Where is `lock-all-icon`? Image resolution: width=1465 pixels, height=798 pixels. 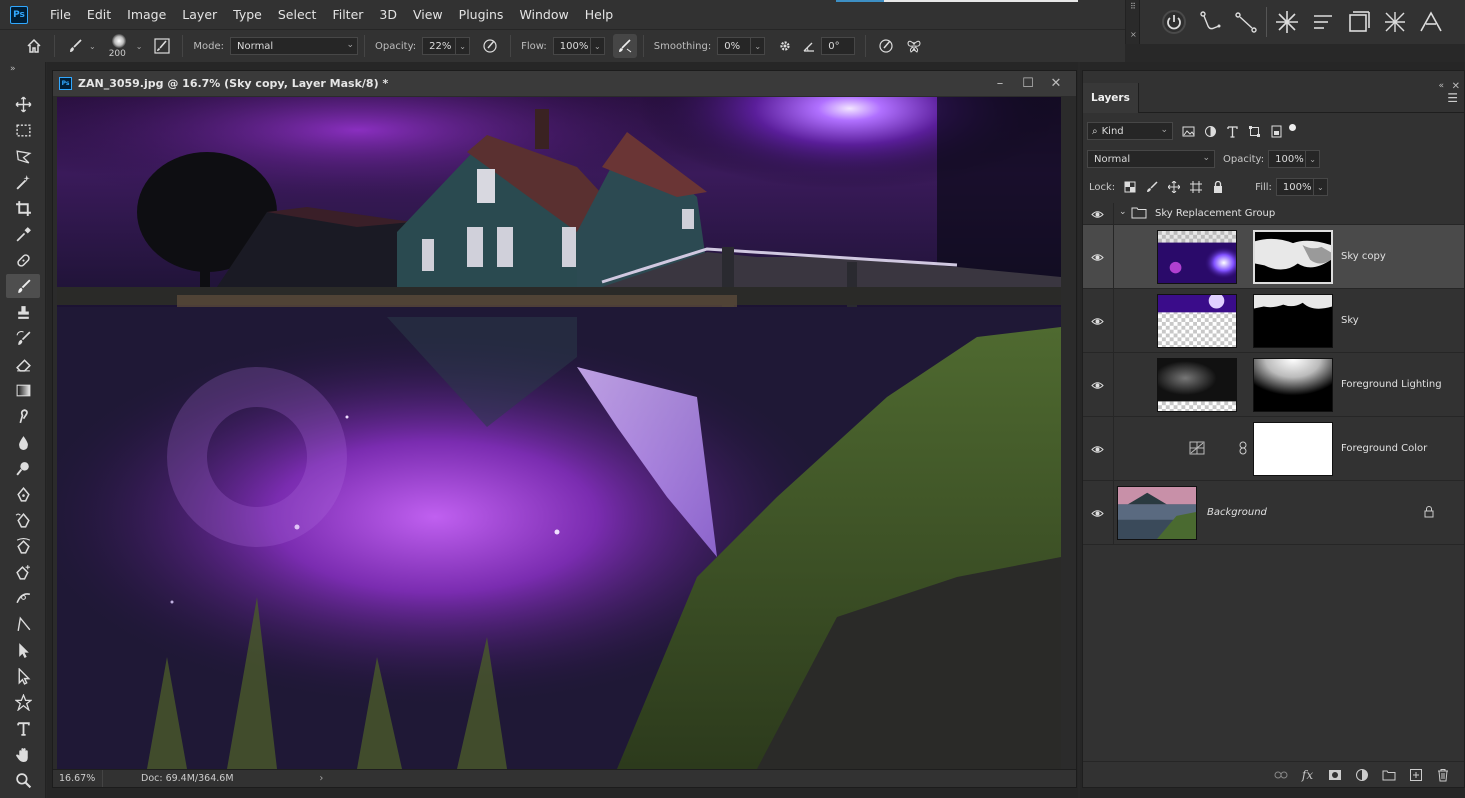
lock-all-icon is located at coordinates (1218, 187).